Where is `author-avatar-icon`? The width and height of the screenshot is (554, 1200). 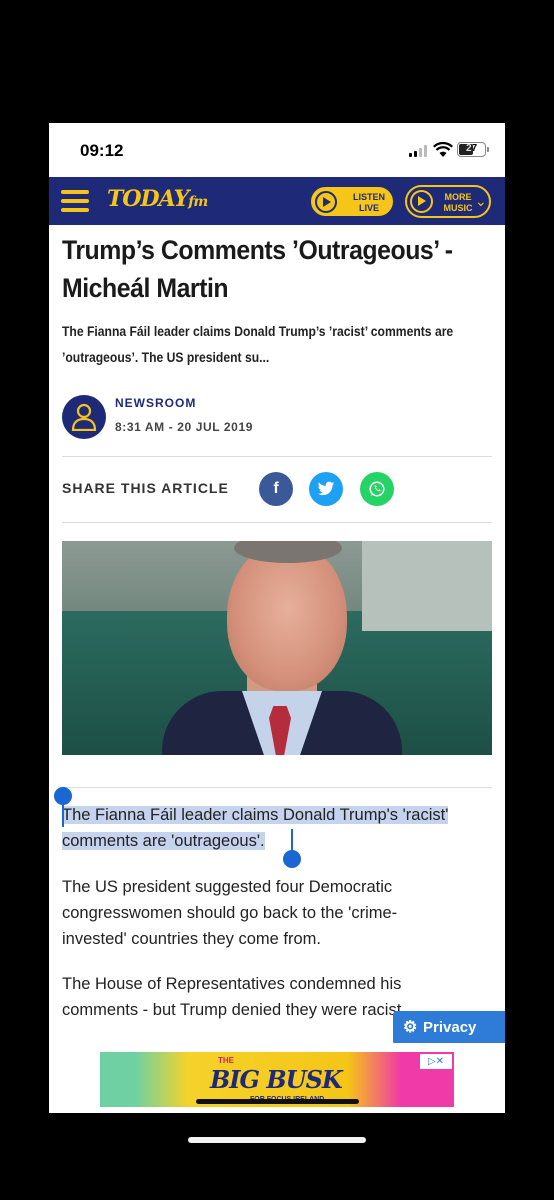 author-avatar-icon is located at coordinates (84, 417).